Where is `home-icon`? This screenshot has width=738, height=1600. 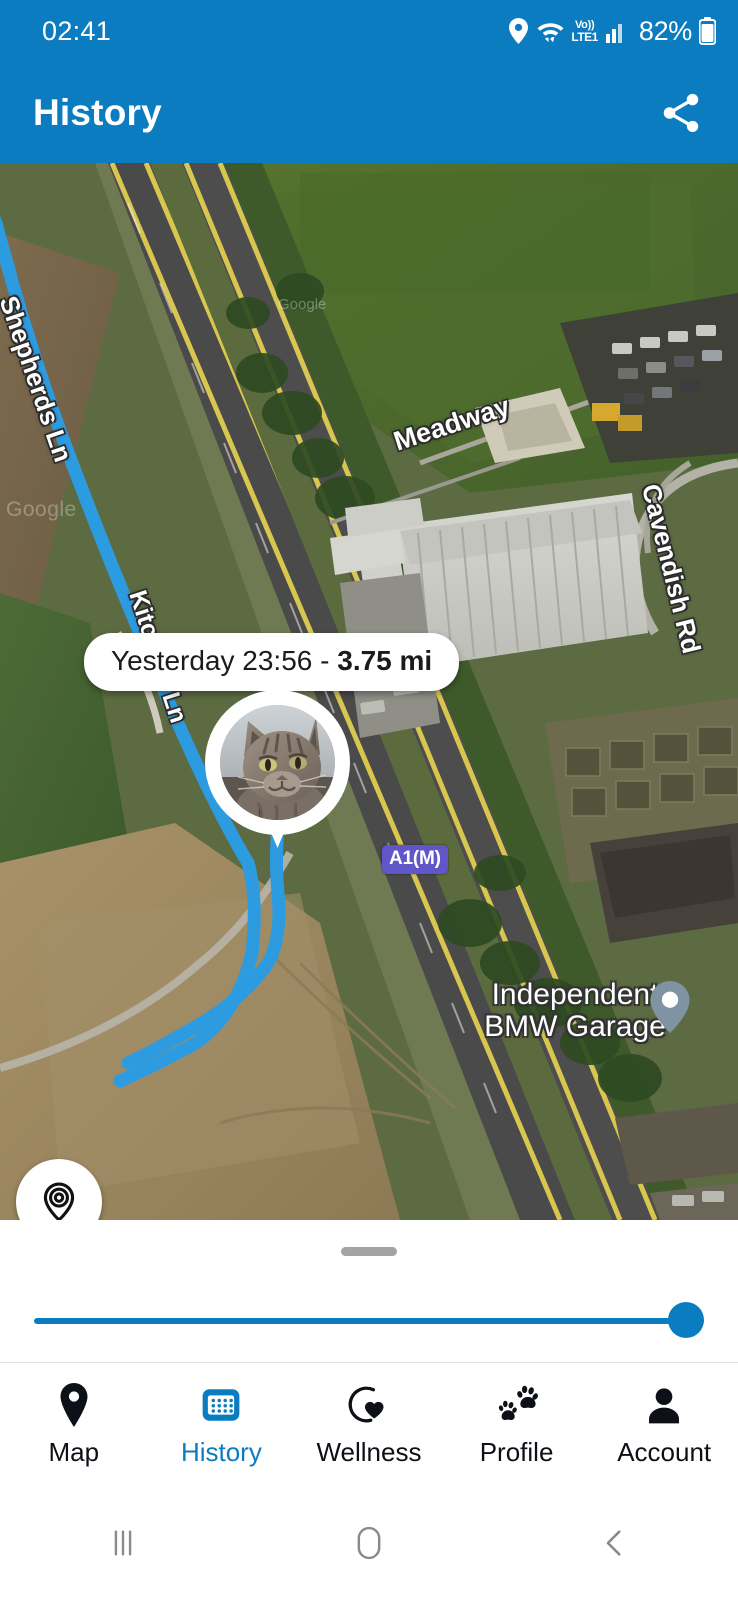 home-icon is located at coordinates (369, 1543).